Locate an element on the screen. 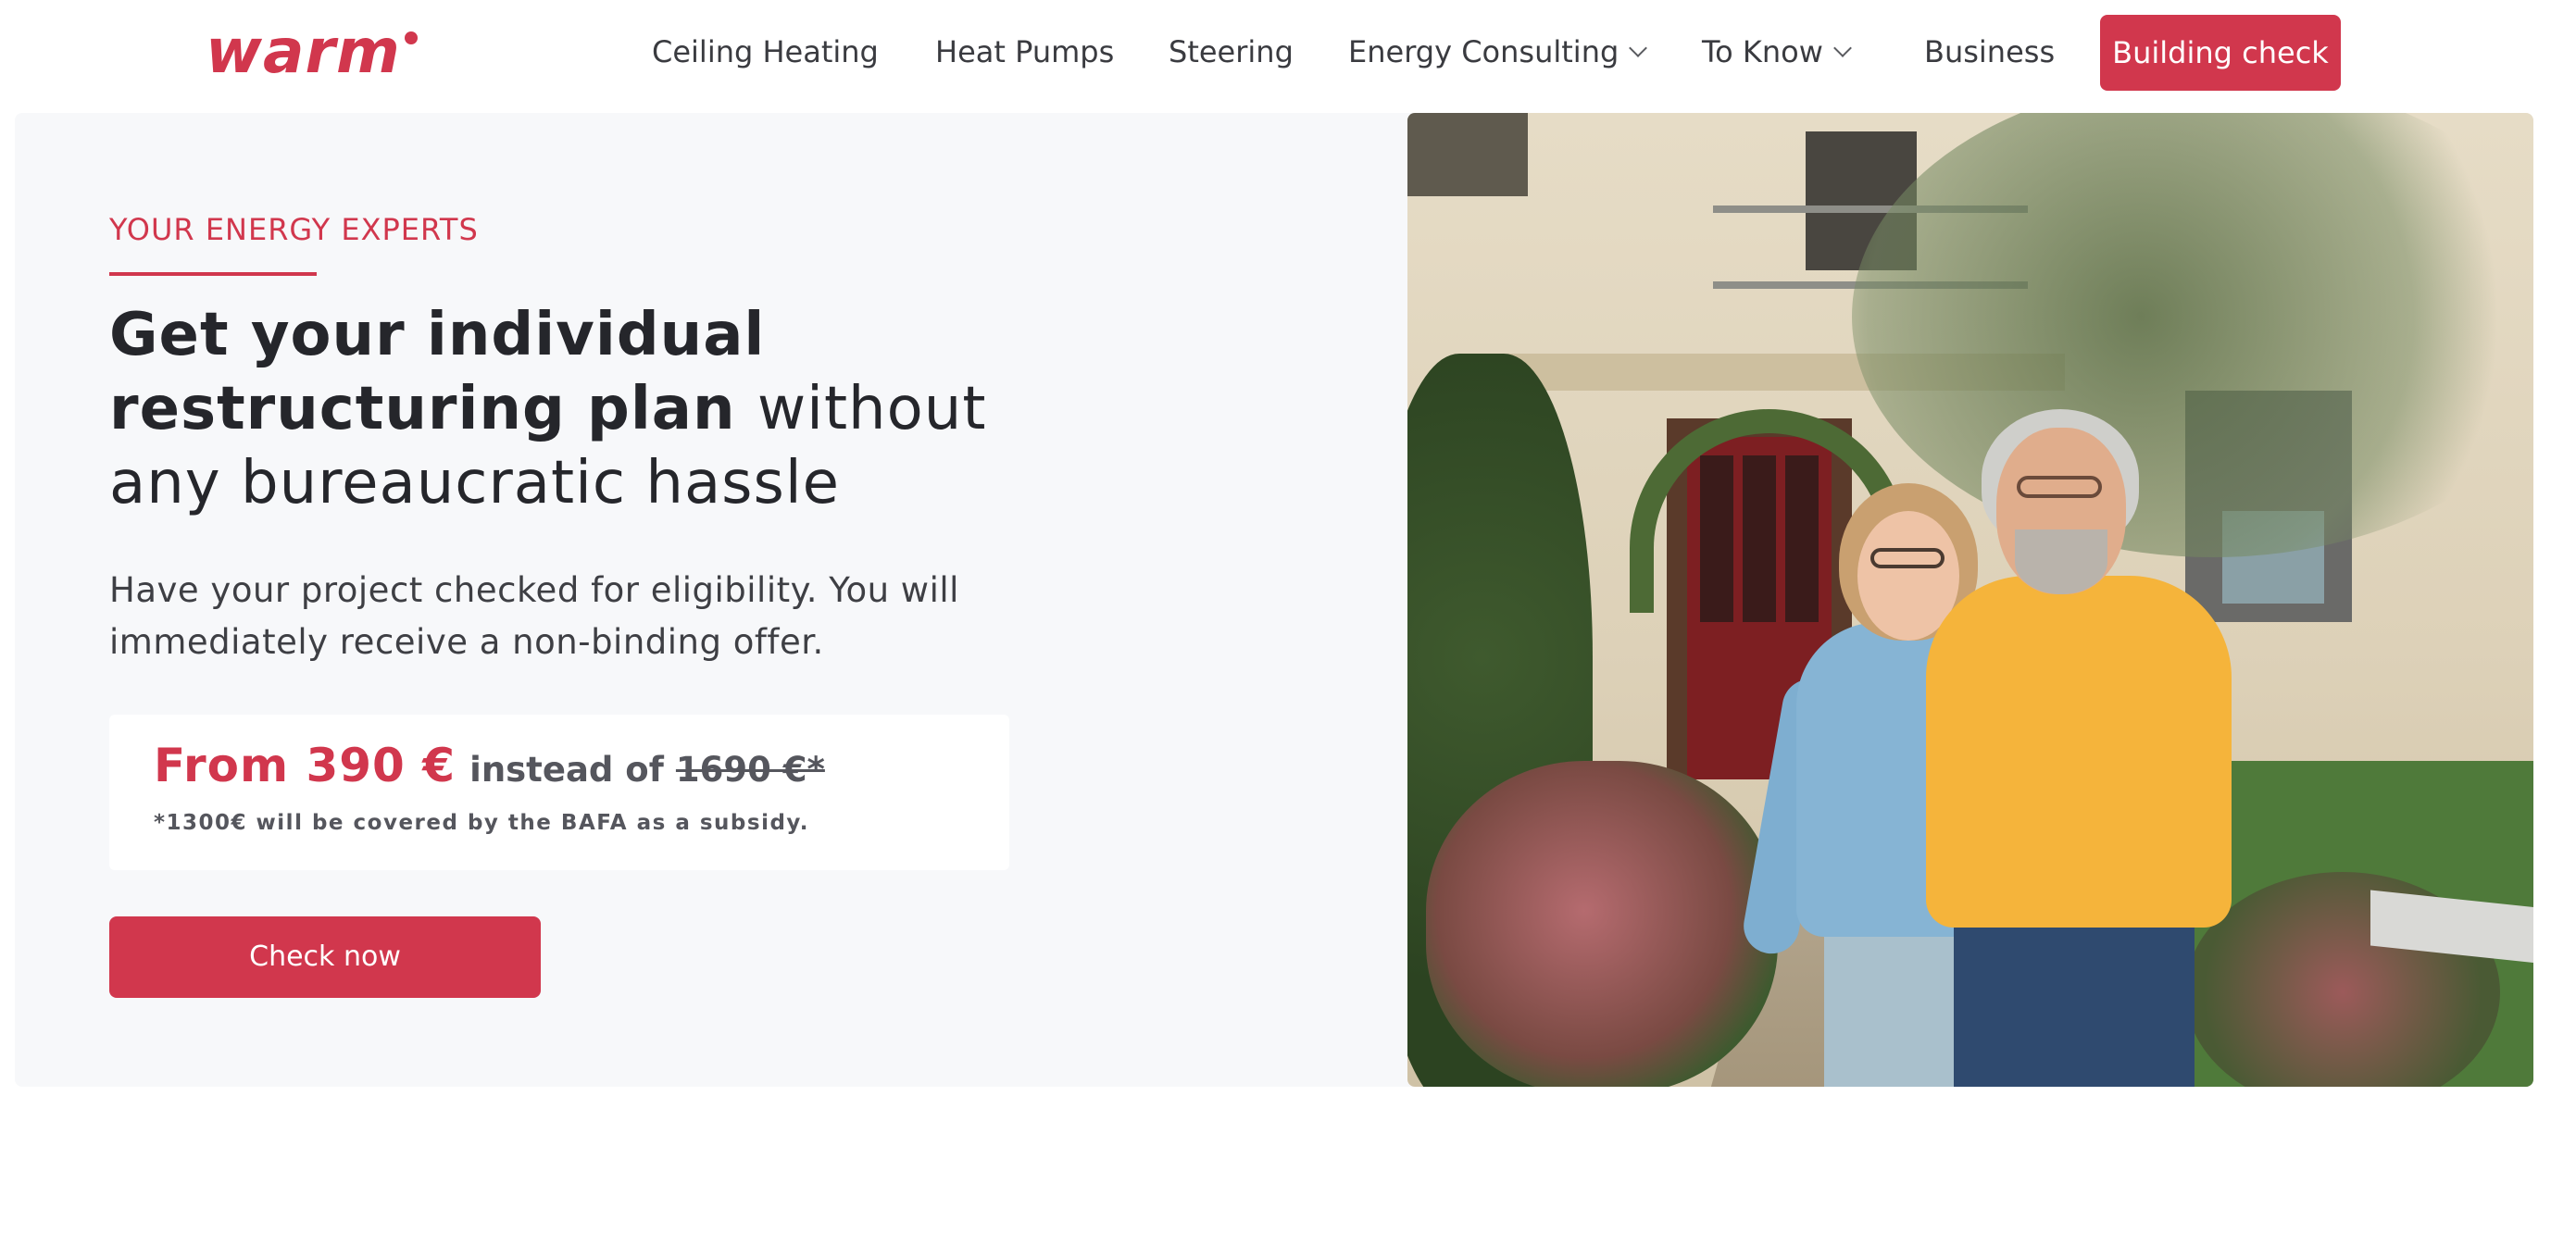 This screenshot has height=1233, width=2576. nav-item-to-know: To Know is located at coordinates (1777, 51).